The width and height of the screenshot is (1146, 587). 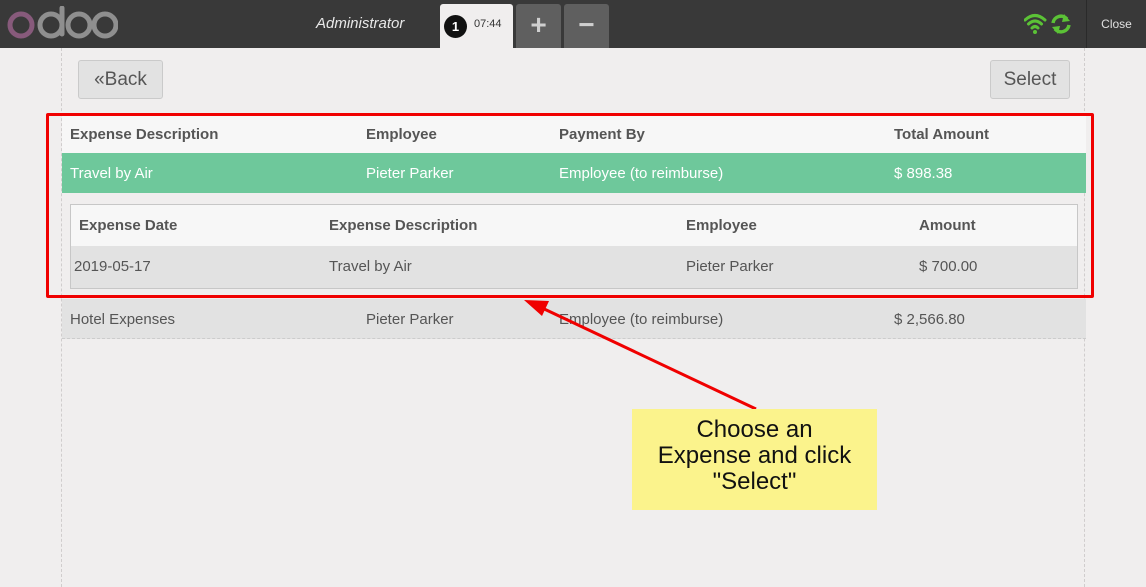 I want to click on odoo-logo-icon, so click(x=62, y=22).